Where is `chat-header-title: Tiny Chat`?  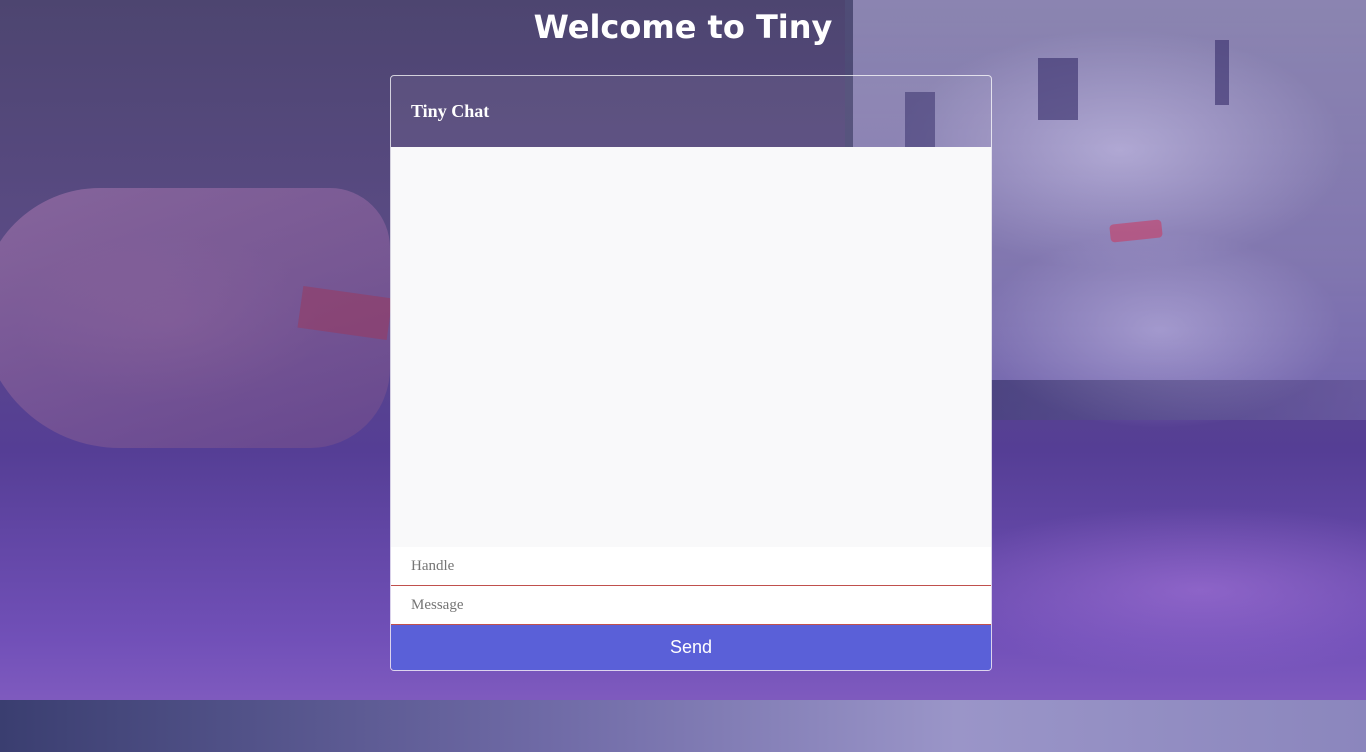 chat-header-title: Tiny Chat is located at coordinates (450, 111).